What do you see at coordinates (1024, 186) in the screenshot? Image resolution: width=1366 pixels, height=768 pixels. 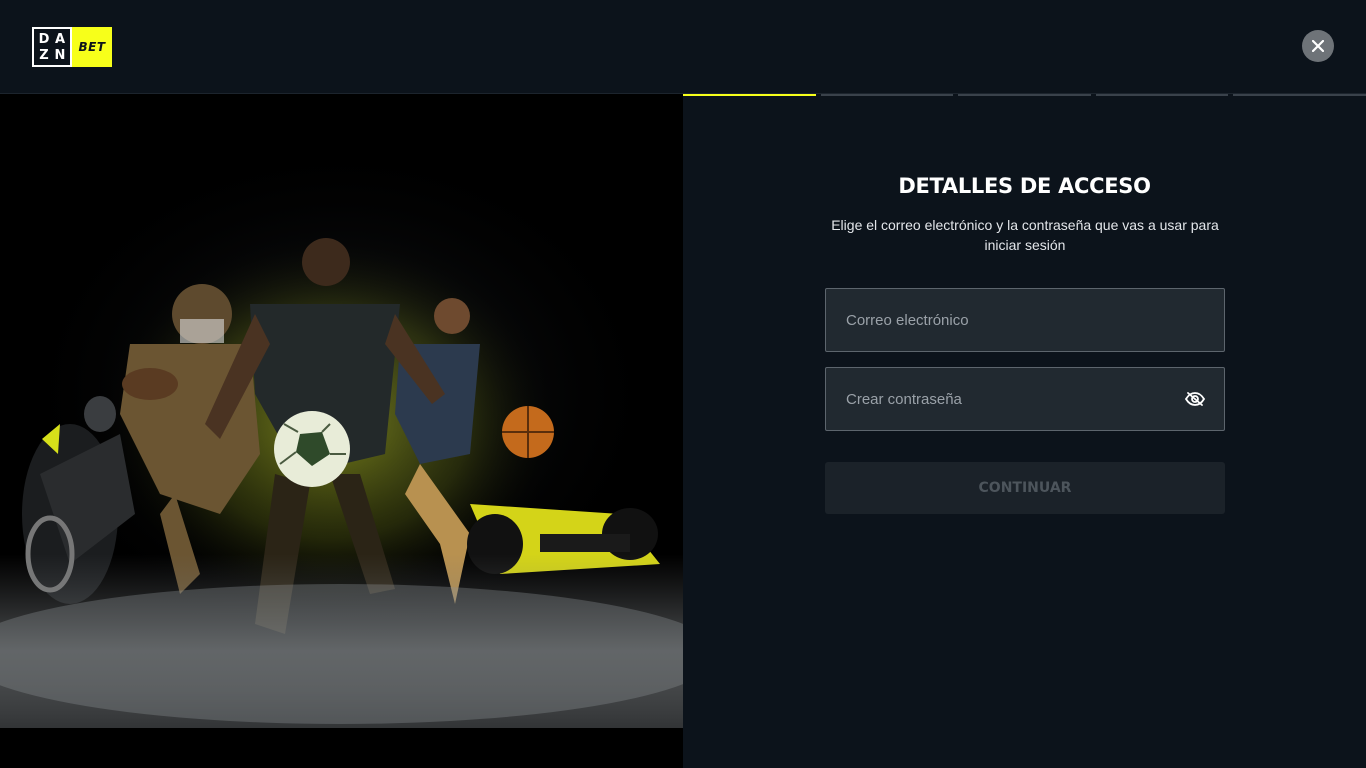 I see `page-title: DETALLES DE ACCESO` at bounding box center [1024, 186].